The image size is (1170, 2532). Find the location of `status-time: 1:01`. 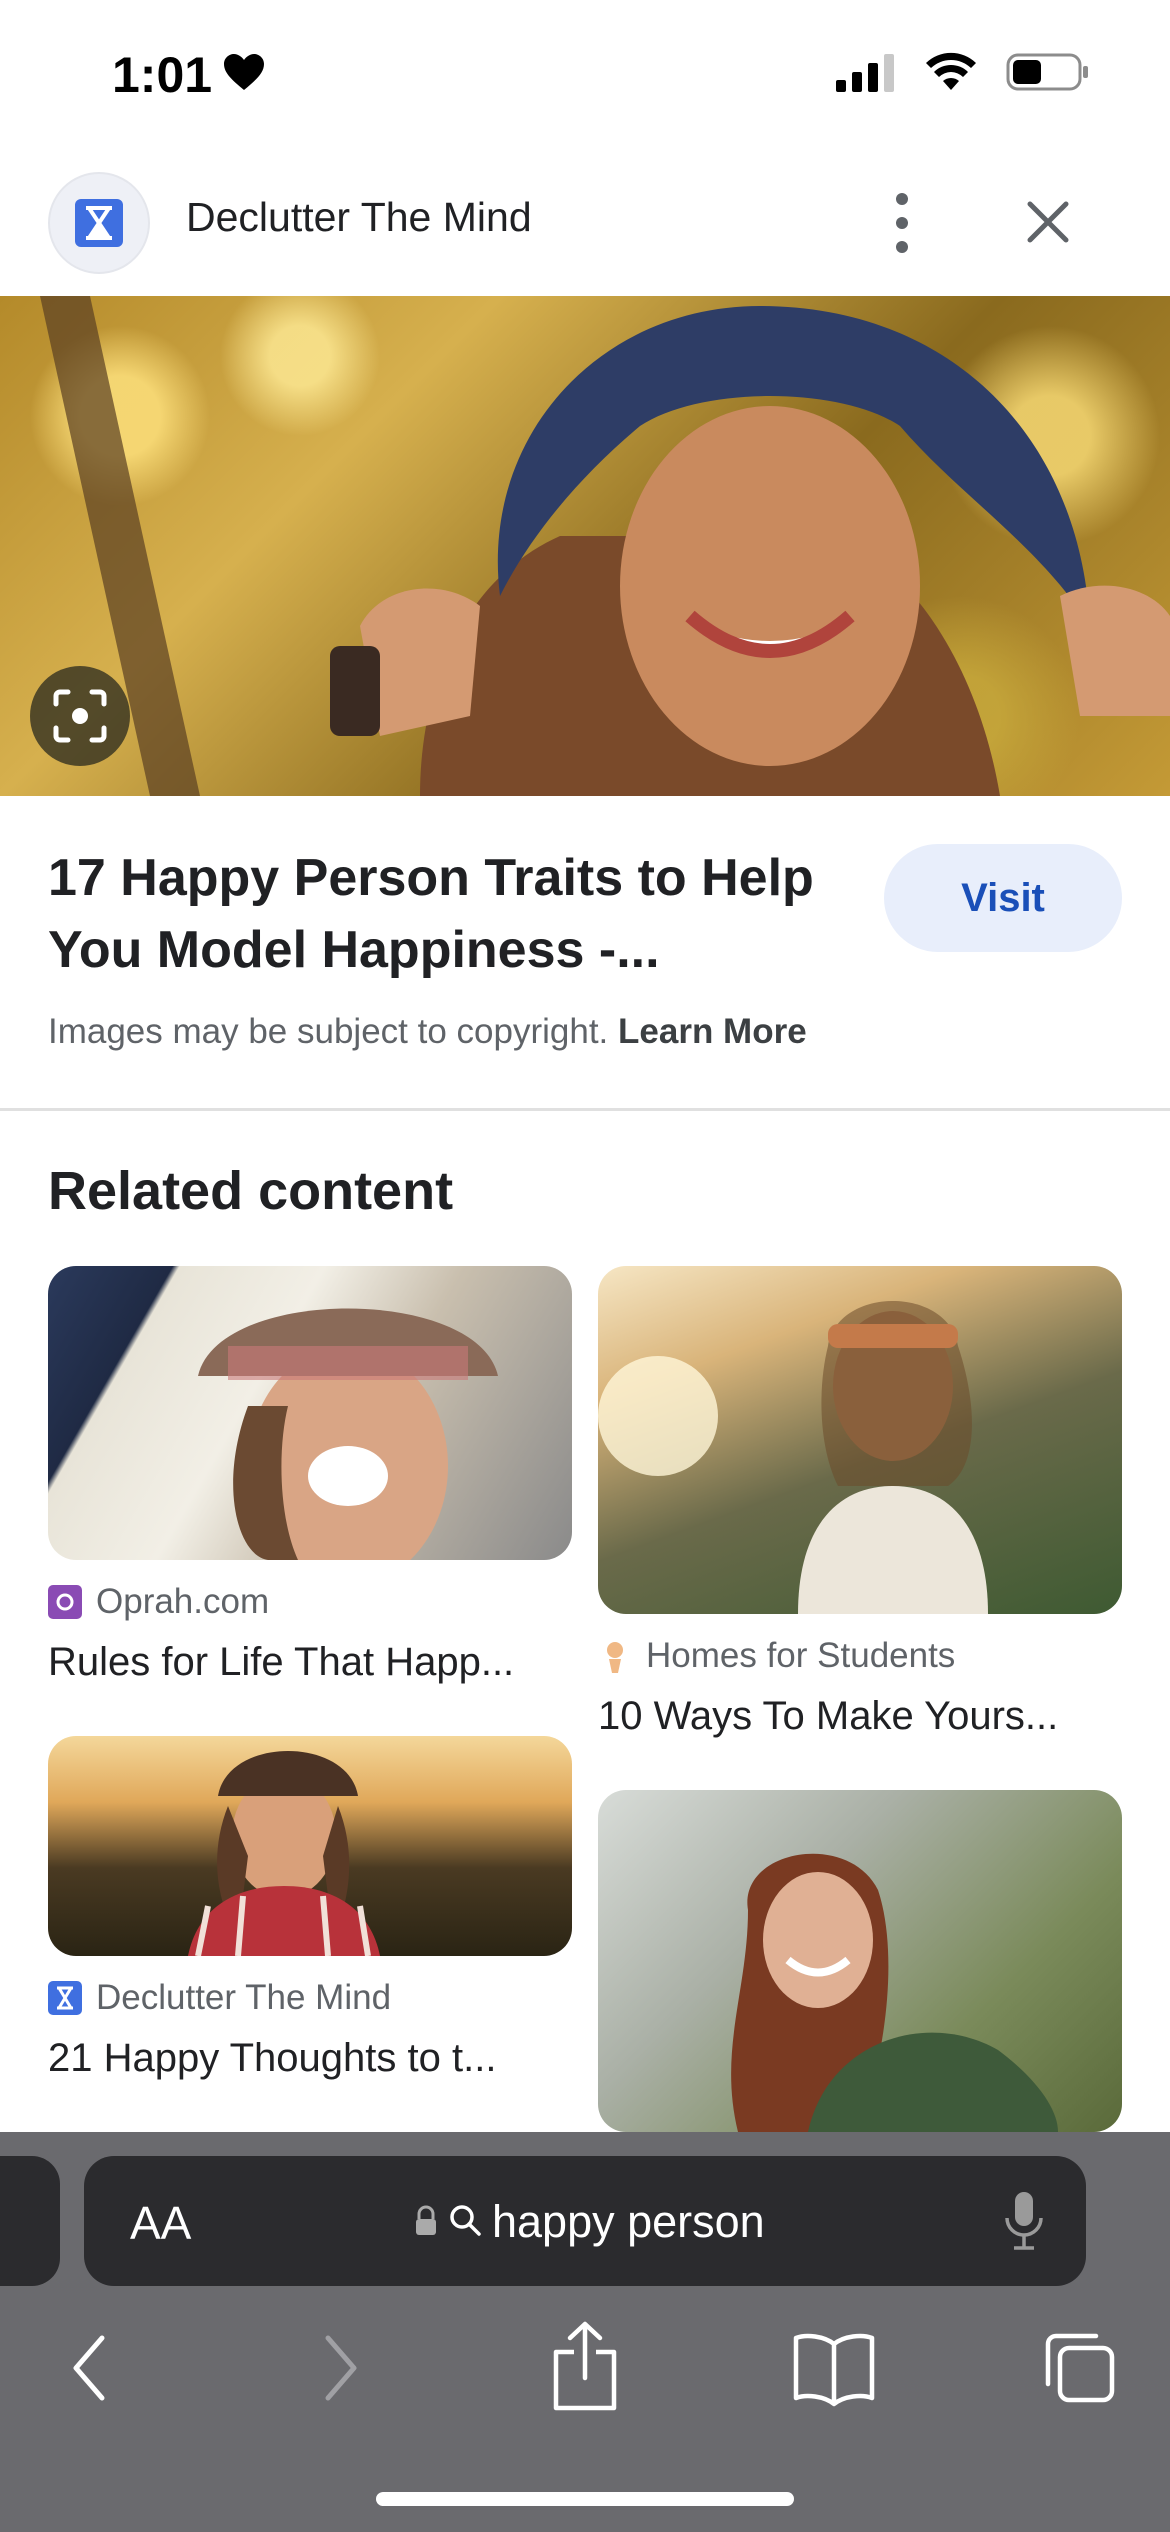

status-time: 1:01 is located at coordinates (189, 75).